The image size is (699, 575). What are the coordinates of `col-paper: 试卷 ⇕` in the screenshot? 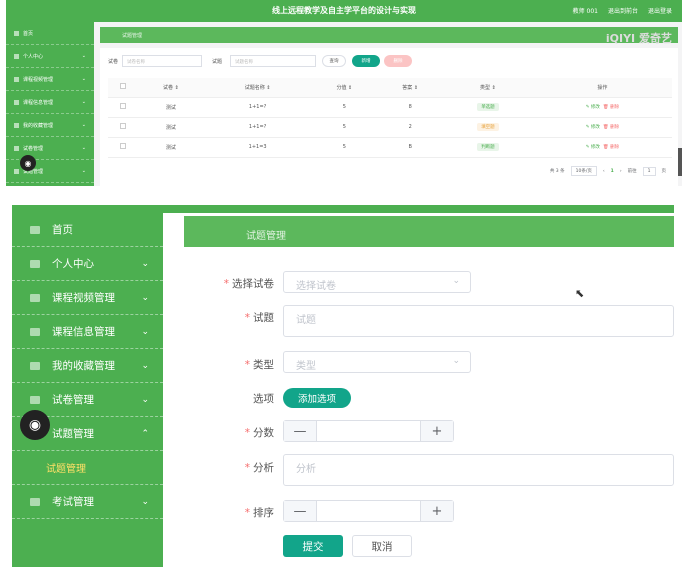 It's located at (171, 88).